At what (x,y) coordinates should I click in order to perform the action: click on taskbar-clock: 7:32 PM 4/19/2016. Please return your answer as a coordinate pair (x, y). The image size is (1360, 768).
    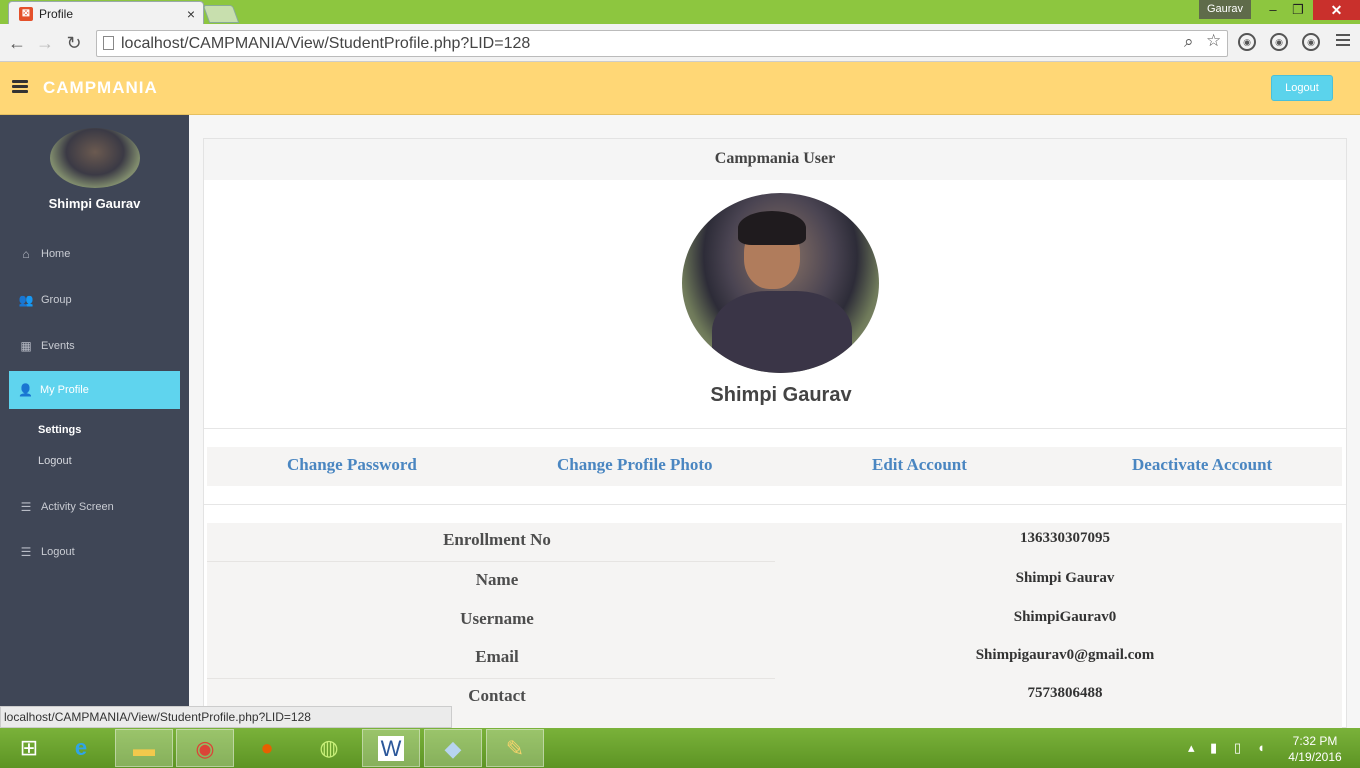
    Looking at the image, I should click on (1315, 749).